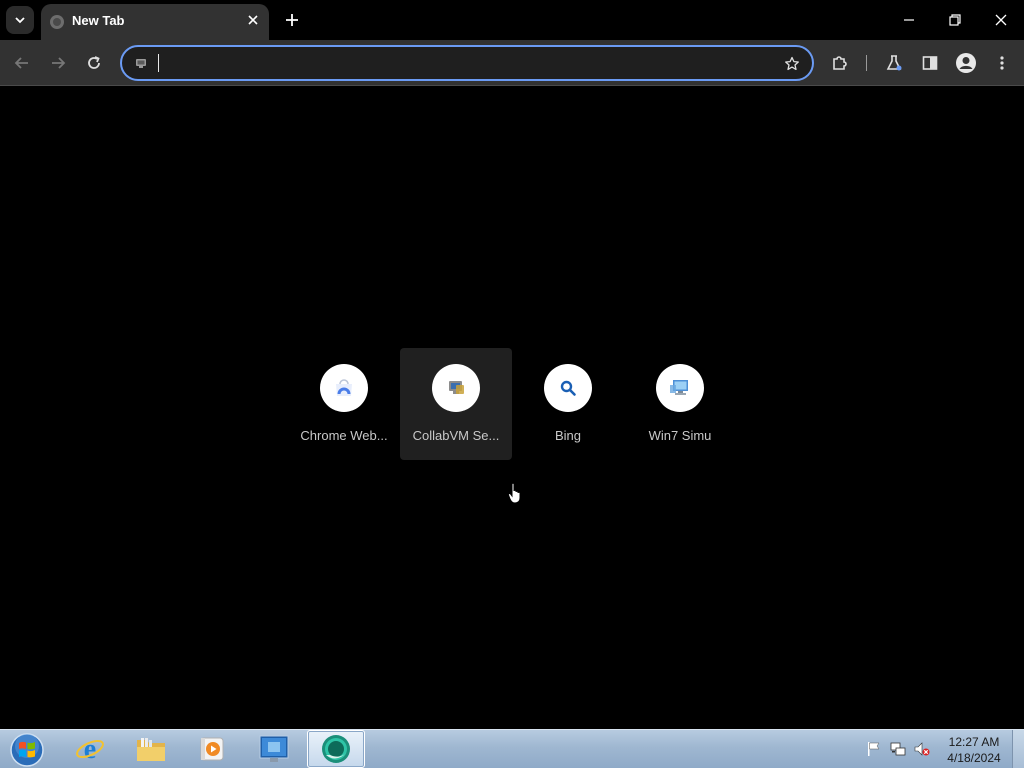 This screenshot has width=1024, height=768. What do you see at coordinates (141, 63) in the screenshot?
I see `collabvm-favicon-icon` at bounding box center [141, 63].